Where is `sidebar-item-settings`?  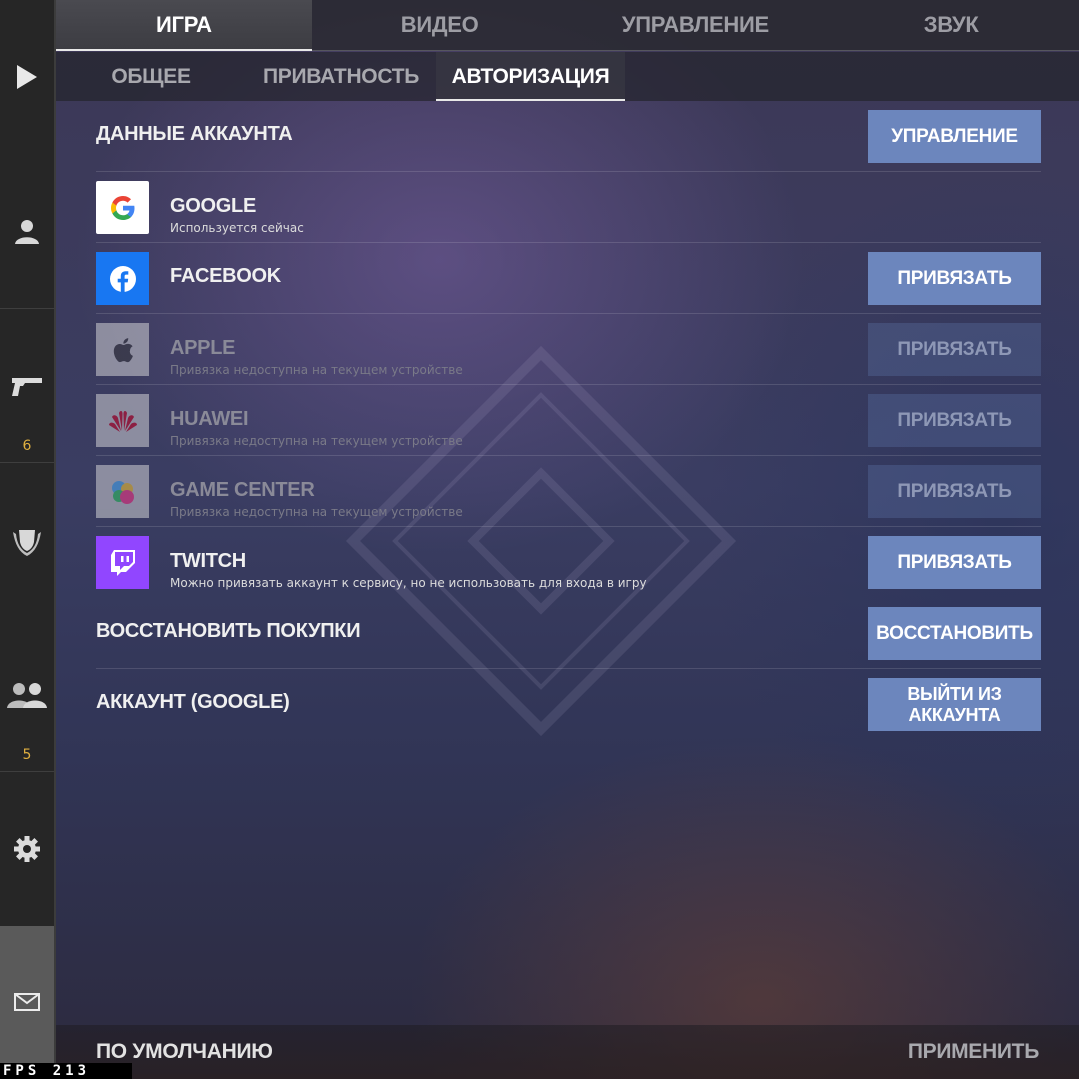 sidebar-item-settings is located at coordinates (27, 849).